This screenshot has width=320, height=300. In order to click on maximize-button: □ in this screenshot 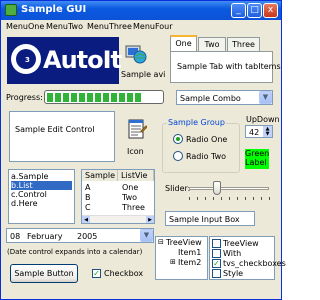, I will do `click(254, 10)`.